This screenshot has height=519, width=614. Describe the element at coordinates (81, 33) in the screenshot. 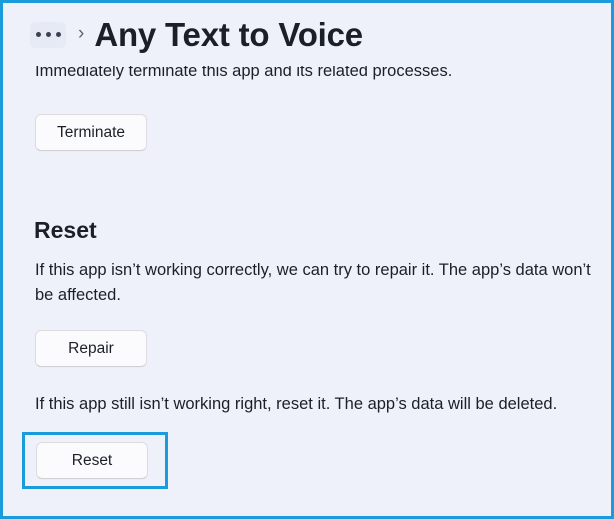

I see `chevron-right-icon: ›` at that location.